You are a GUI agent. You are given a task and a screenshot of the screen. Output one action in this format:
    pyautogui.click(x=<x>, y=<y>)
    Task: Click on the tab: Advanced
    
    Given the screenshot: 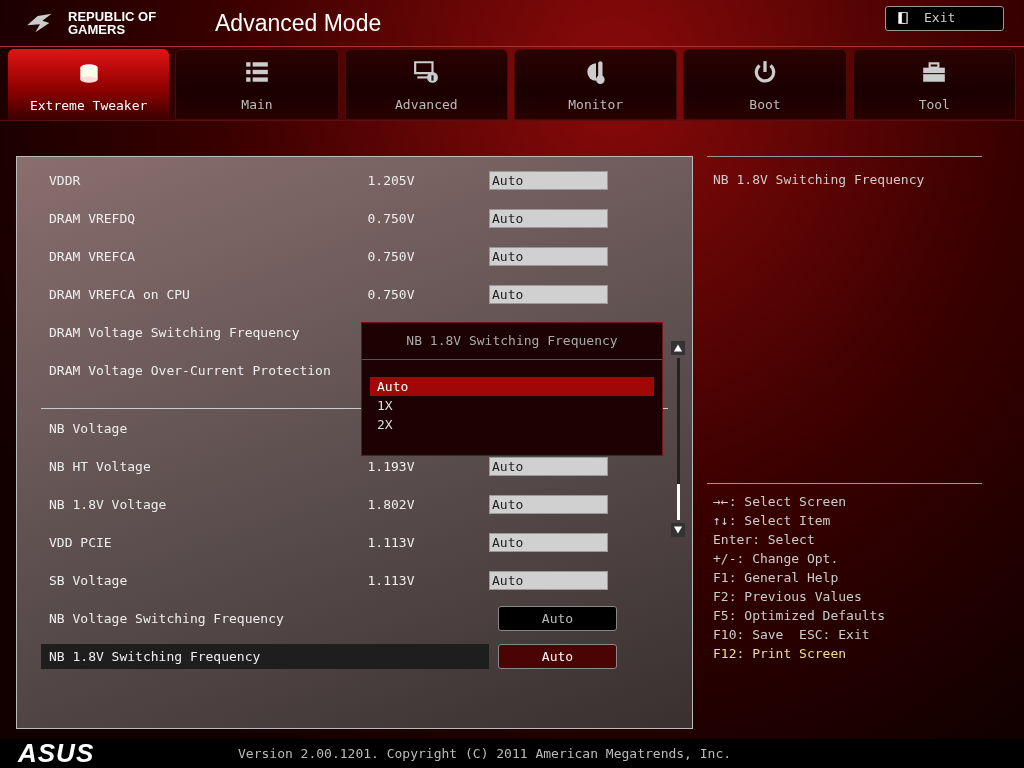 What is the action you would take?
    pyautogui.click(x=426, y=84)
    